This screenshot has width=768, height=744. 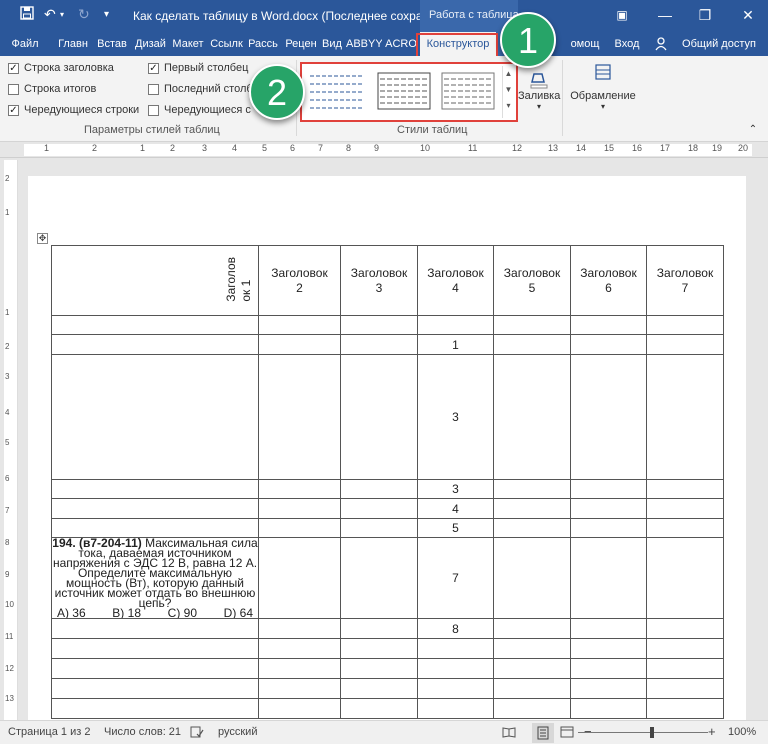 I want to click on tab-references: Ссылк, so click(x=226, y=44).